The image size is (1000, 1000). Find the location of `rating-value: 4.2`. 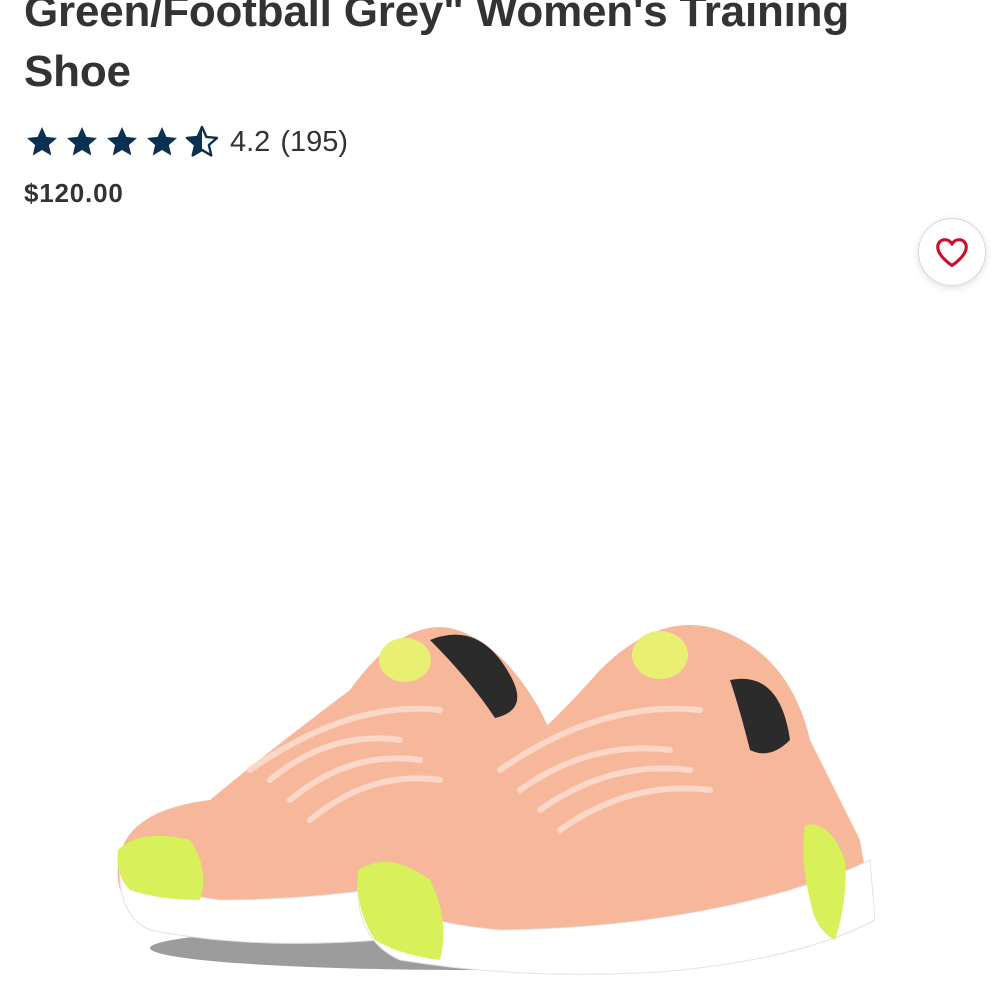

rating-value: 4.2 is located at coordinates (250, 141).